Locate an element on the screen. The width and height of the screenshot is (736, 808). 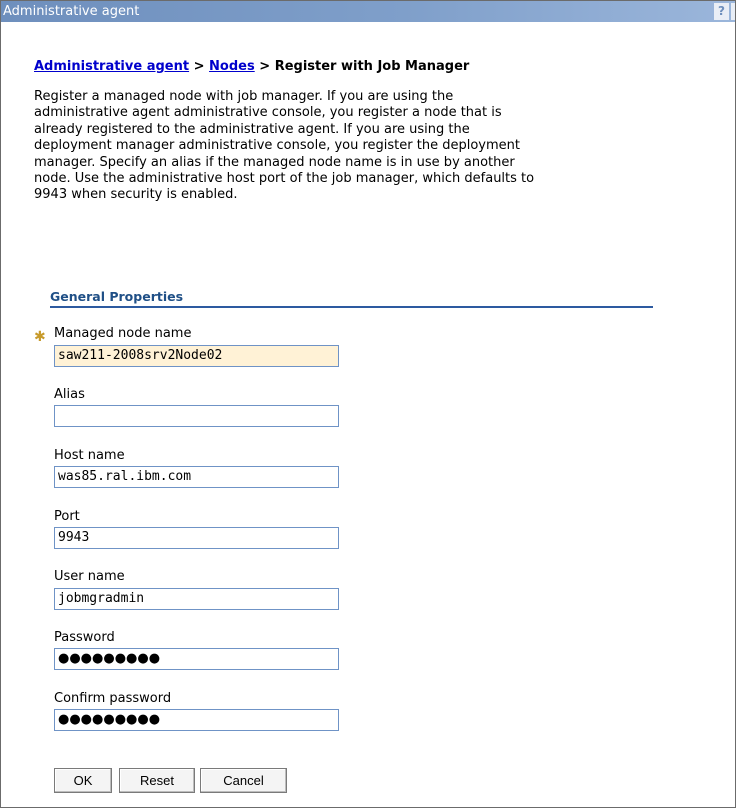
password-label: Password is located at coordinates (84, 637).